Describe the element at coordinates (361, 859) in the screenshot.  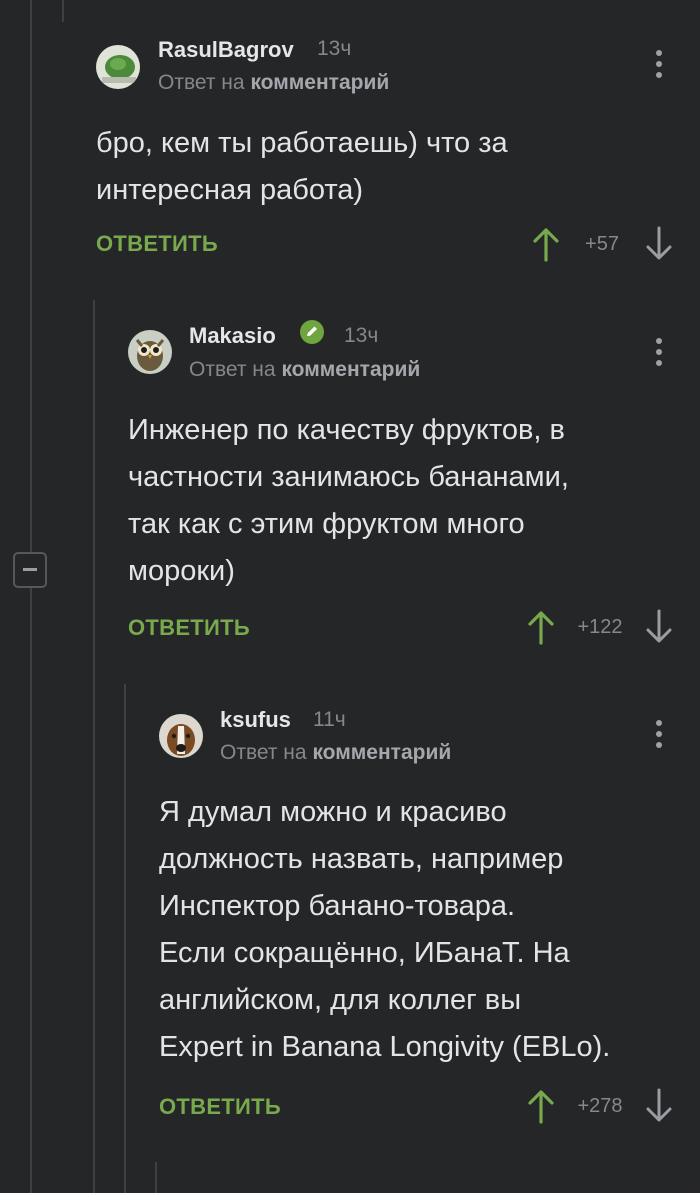
I see `comment-text-line: должность назвать, например` at that location.